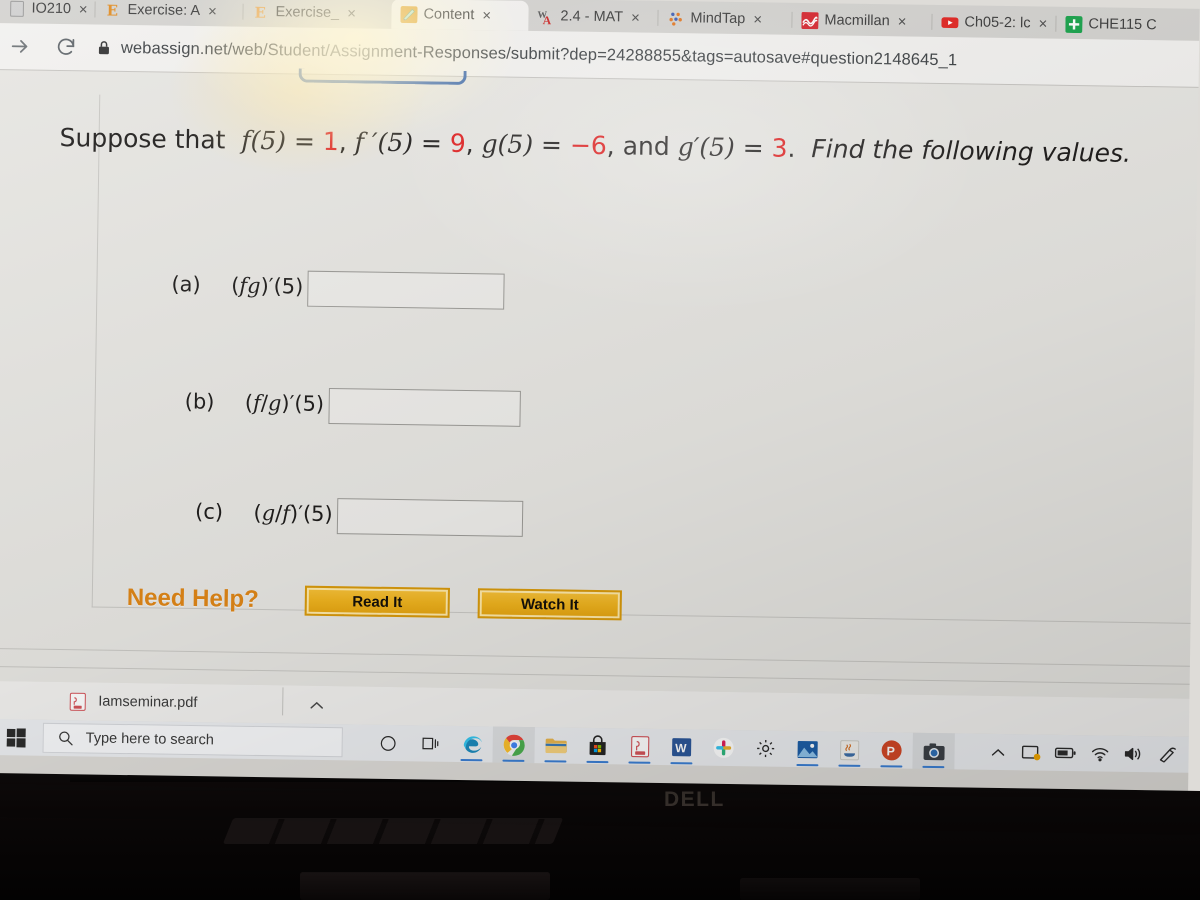  I want to click on browser-tab-6: Macmillan ×, so click(862, 21).